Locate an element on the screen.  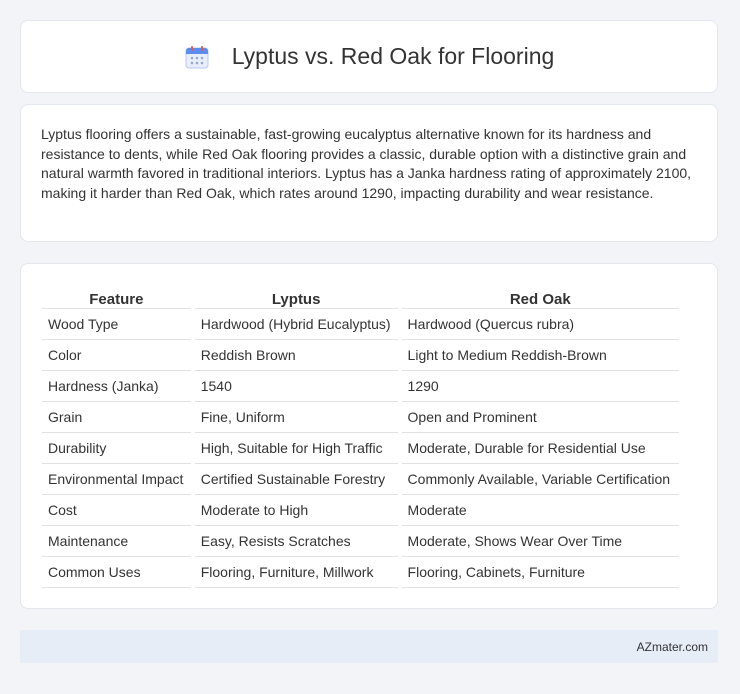
cell-feature: Durability is located at coordinates (116, 448).